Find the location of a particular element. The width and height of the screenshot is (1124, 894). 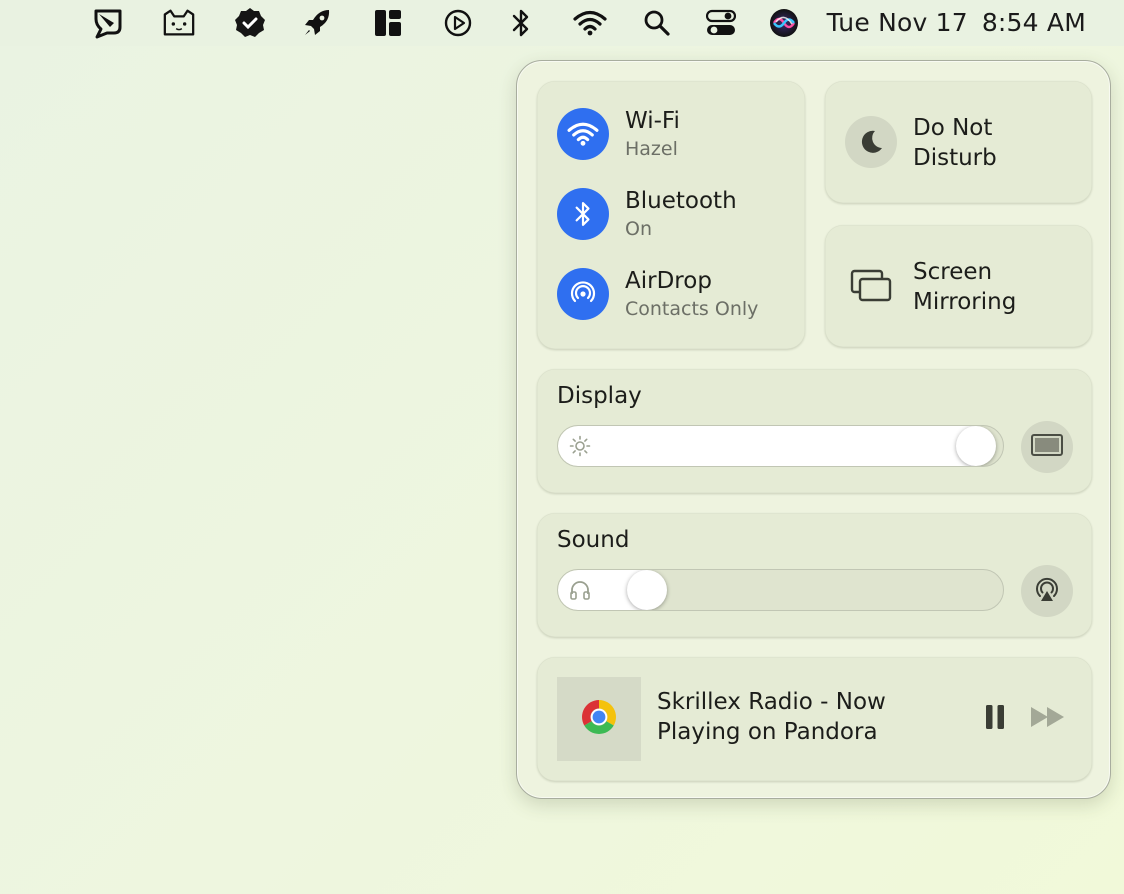

airplay-audio-button is located at coordinates (1047, 591).